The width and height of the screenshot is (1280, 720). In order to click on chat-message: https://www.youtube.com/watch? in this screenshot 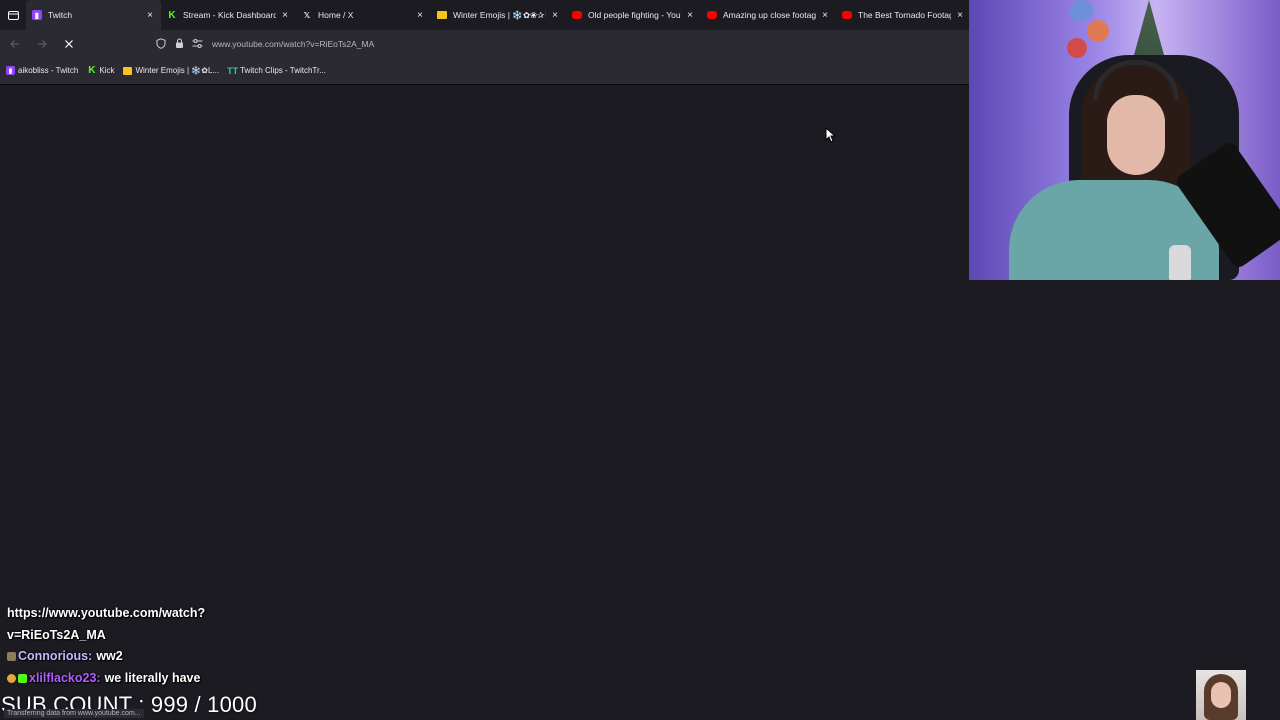, I will do `click(157, 614)`.